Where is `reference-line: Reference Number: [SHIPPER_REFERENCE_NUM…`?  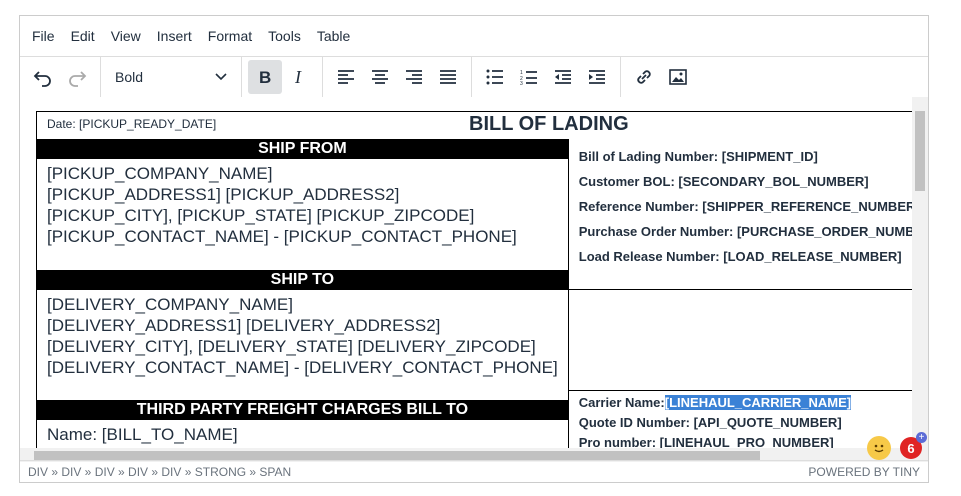 reference-line: Reference Number: [SHIPPER_REFERENCE_NUM… is located at coordinates (749, 206).